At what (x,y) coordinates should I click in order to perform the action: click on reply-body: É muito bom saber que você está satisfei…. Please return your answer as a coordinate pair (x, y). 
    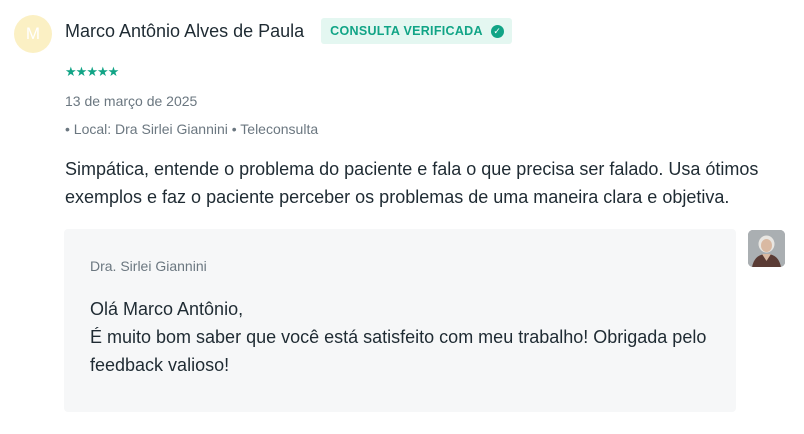
    Looking at the image, I should click on (398, 351).